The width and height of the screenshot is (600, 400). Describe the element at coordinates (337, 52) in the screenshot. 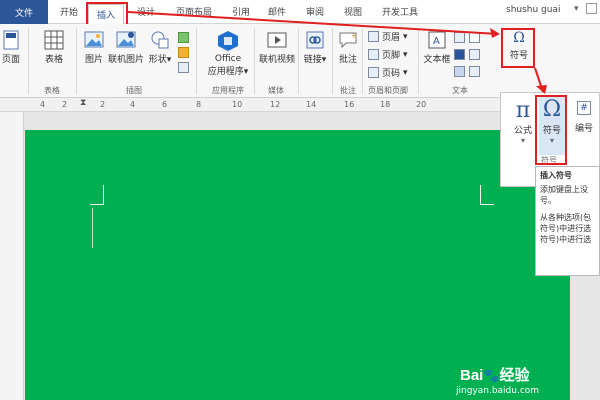

I see `annotation-arrows` at that location.